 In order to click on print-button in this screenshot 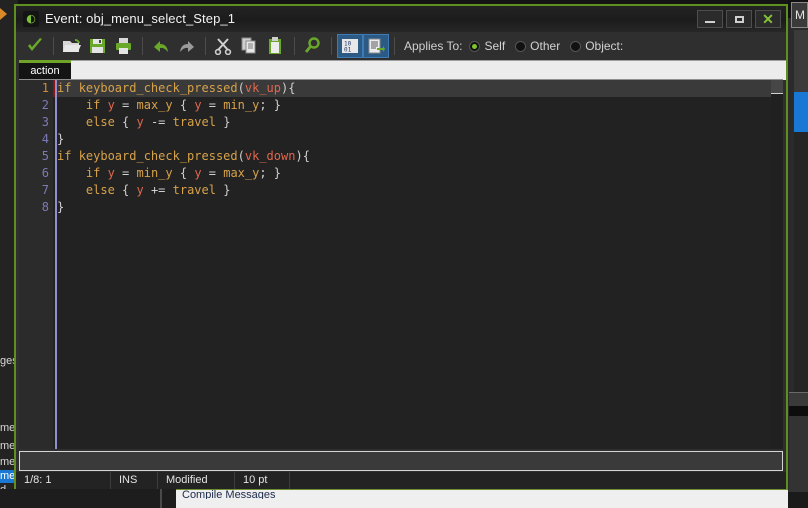, I will do `click(124, 46)`.